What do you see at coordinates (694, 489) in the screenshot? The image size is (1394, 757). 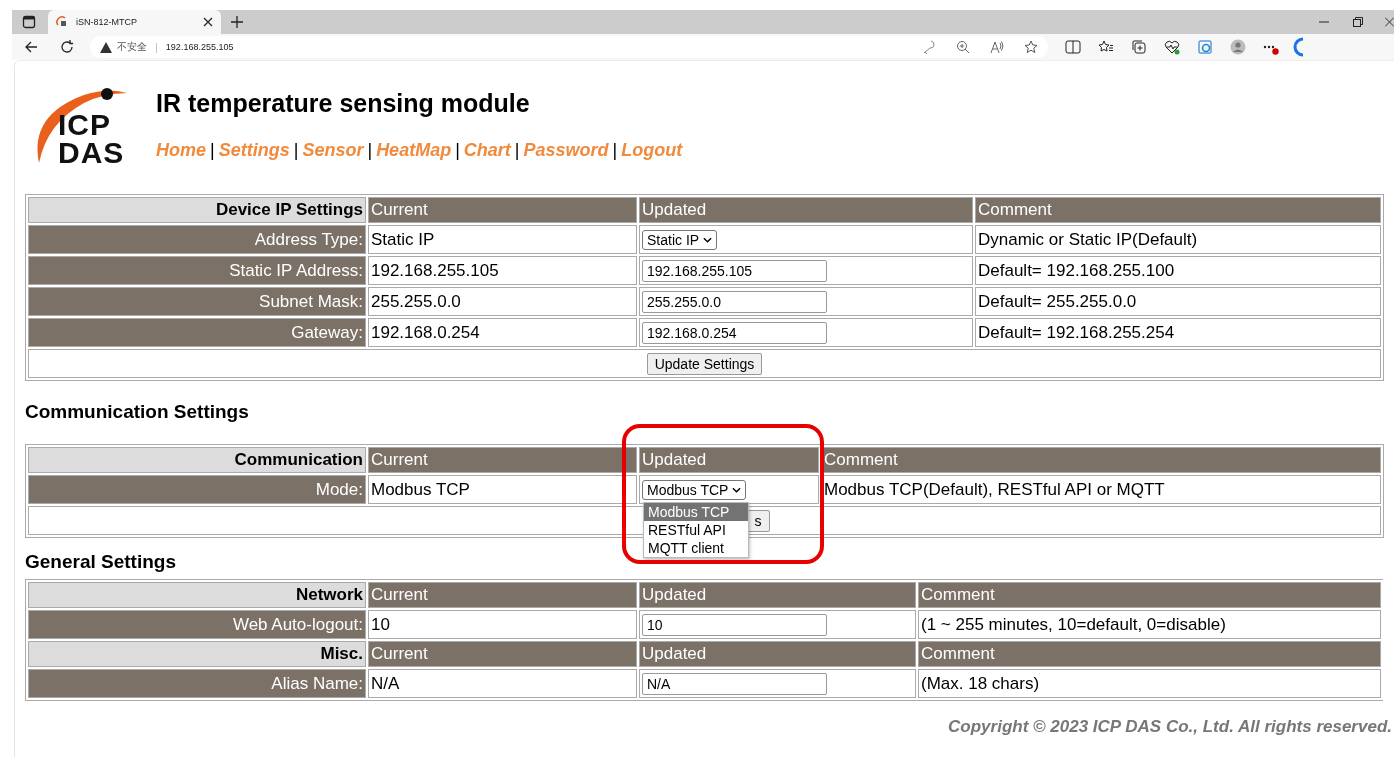 I see `dropdown-select: Modbus TCP` at bounding box center [694, 489].